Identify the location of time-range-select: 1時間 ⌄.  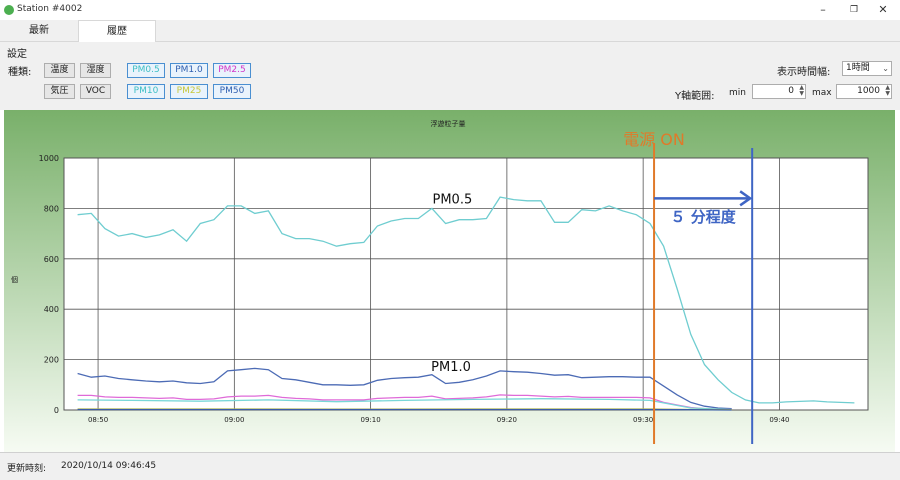
(867, 68).